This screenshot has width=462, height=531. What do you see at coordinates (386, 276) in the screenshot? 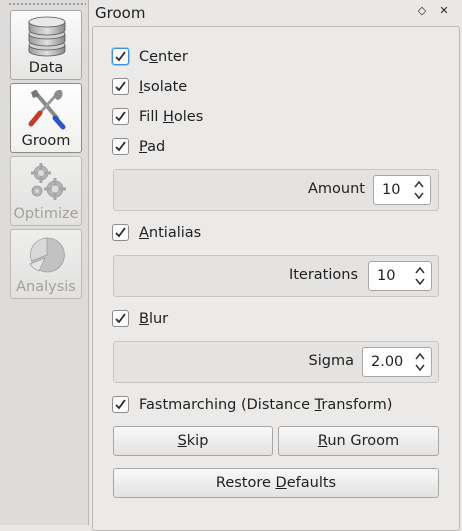
I see `iterations-value: 10` at bounding box center [386, 276].